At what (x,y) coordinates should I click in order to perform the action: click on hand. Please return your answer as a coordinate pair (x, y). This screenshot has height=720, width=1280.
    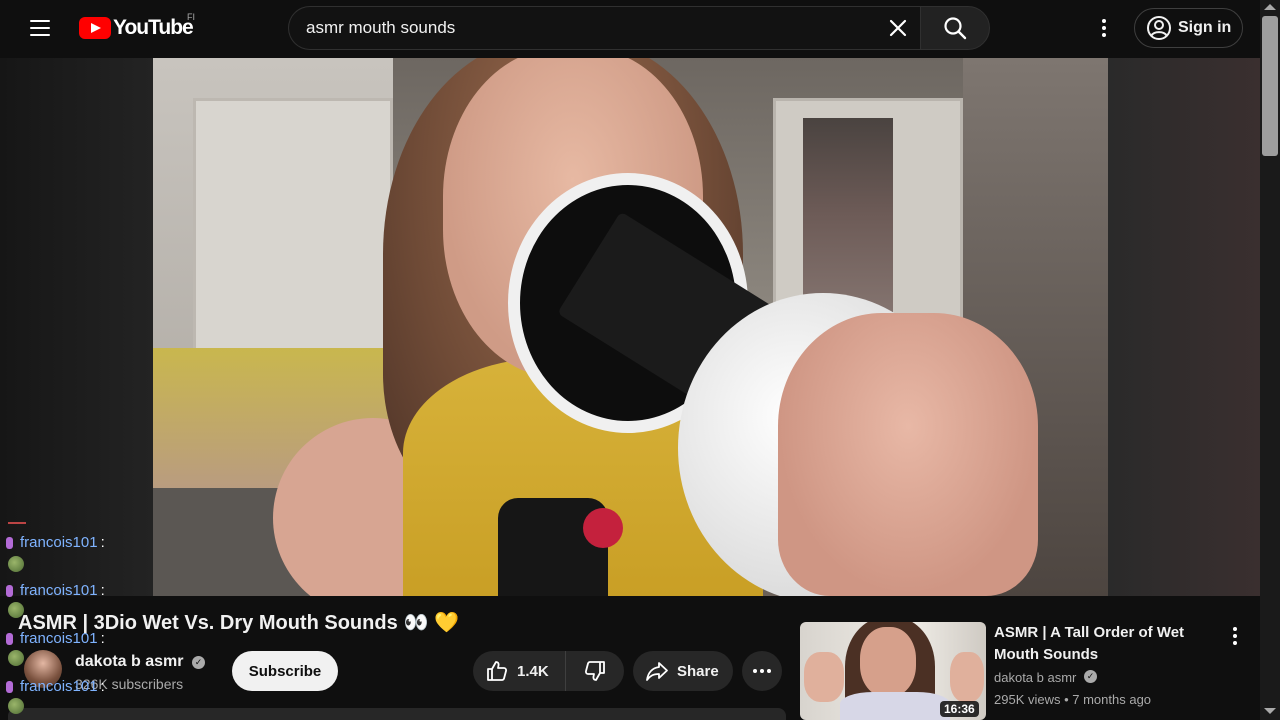
    Looking at the image, I should click on (908, 454).